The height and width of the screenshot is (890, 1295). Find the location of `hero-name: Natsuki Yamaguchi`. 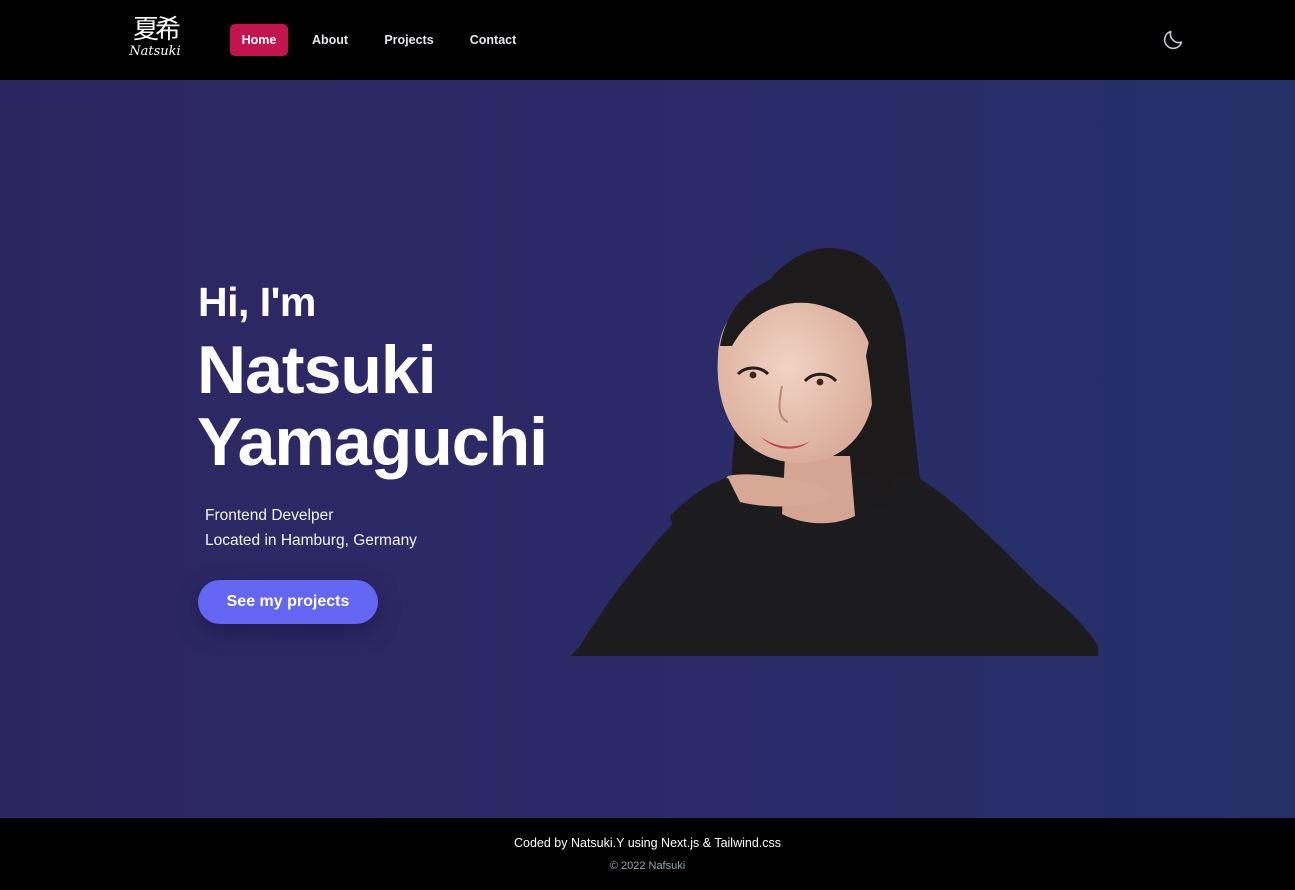

hero-name: Natsuki Yamaguchi is located at coordinates (407, 406).